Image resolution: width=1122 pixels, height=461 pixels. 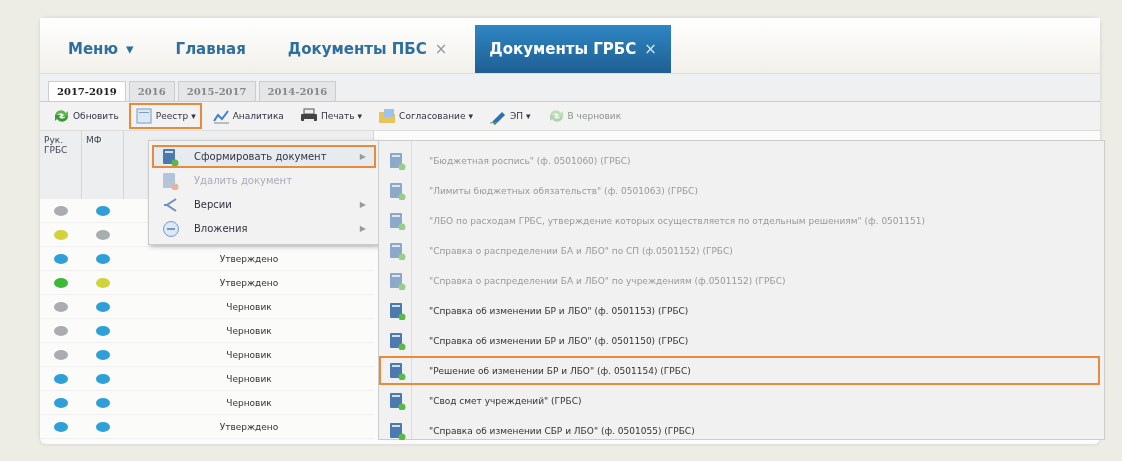 What do you see at coordinates (264, 156) in the screenshot?
I see `menu-item: Сформировать документ ▶` at bounding box center [264, 156].